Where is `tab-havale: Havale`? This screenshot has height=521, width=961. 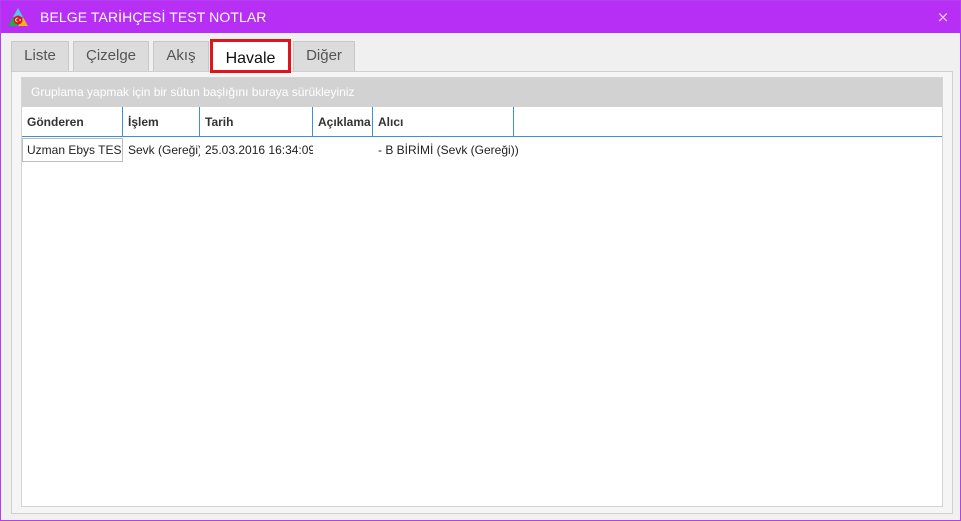 tab-havale: Havale is located at coordinates (250, 56).